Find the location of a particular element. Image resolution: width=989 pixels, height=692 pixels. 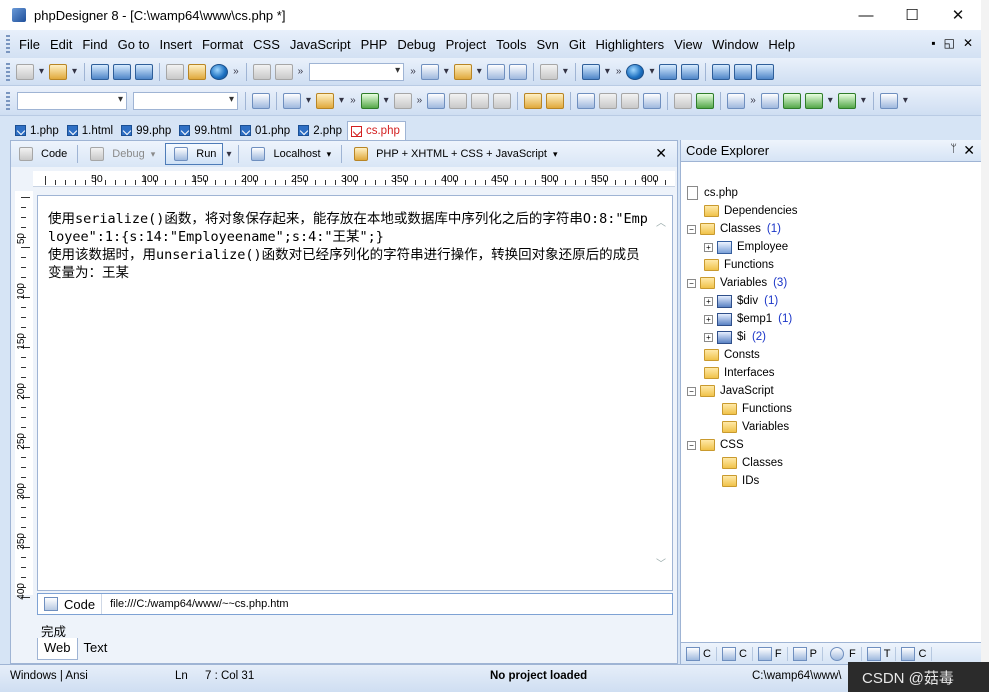

window-icon is located at coordinates (668, 71).